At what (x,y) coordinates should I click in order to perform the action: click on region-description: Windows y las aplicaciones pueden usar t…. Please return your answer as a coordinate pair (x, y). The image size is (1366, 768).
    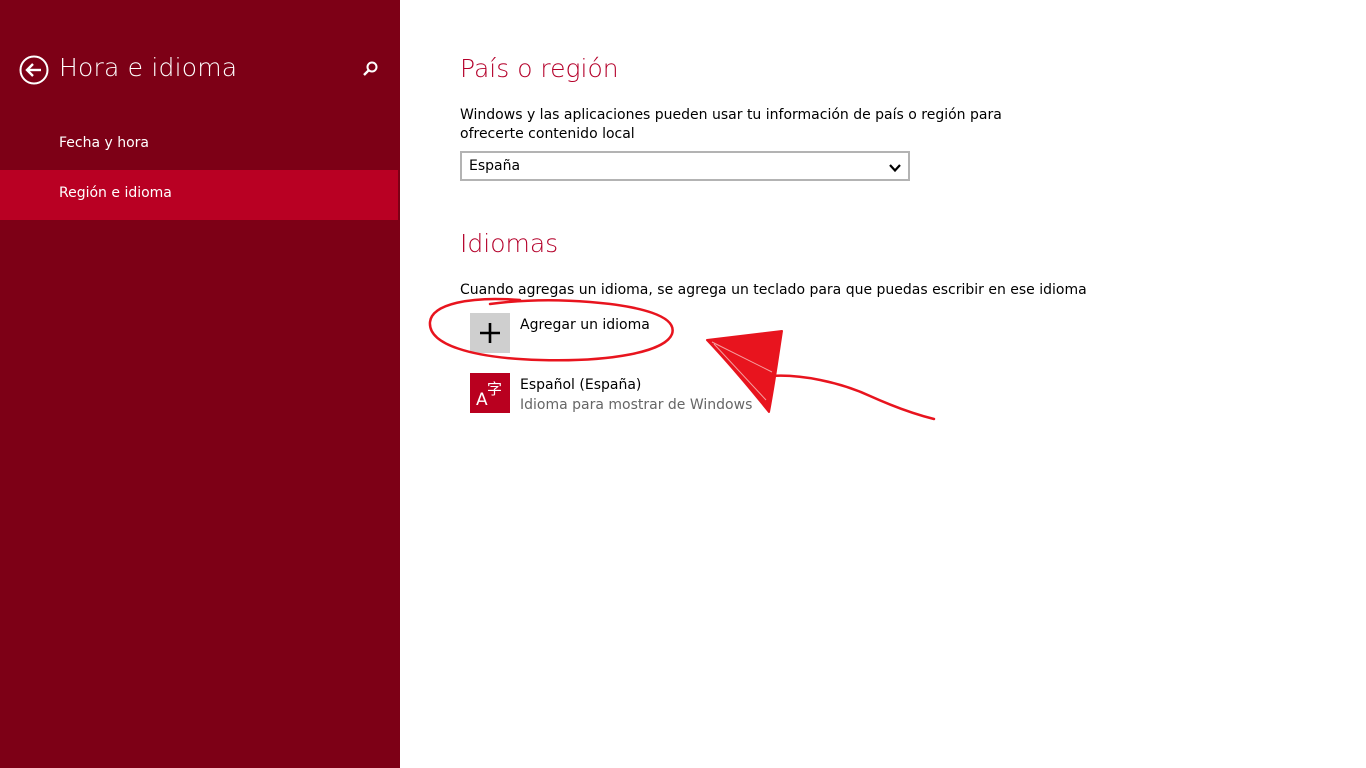
    Looking at the image, I should click on (731, 124).